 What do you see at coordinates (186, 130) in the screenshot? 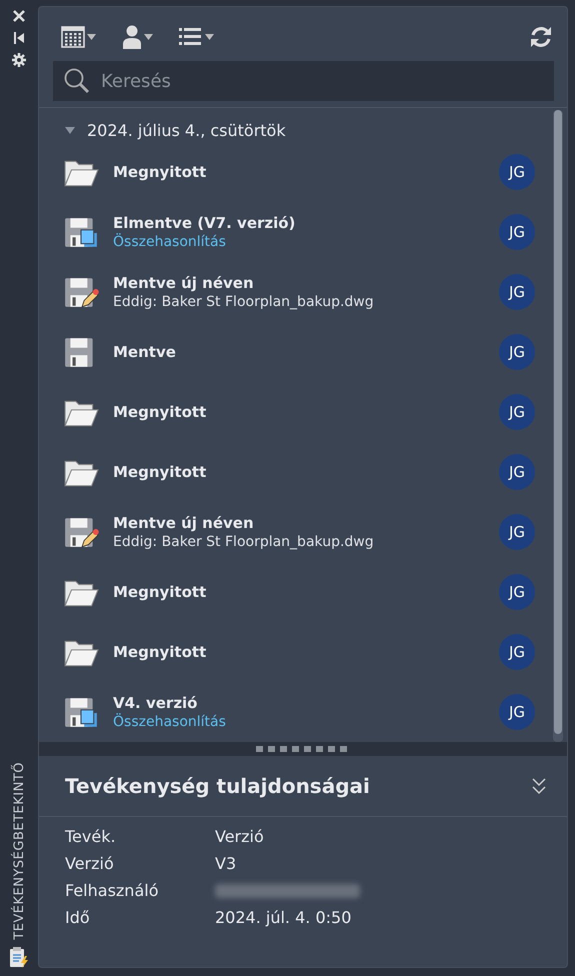
I see `date-group-label: 2024. július 4., csütörtök` at bounding box center [186, 130].